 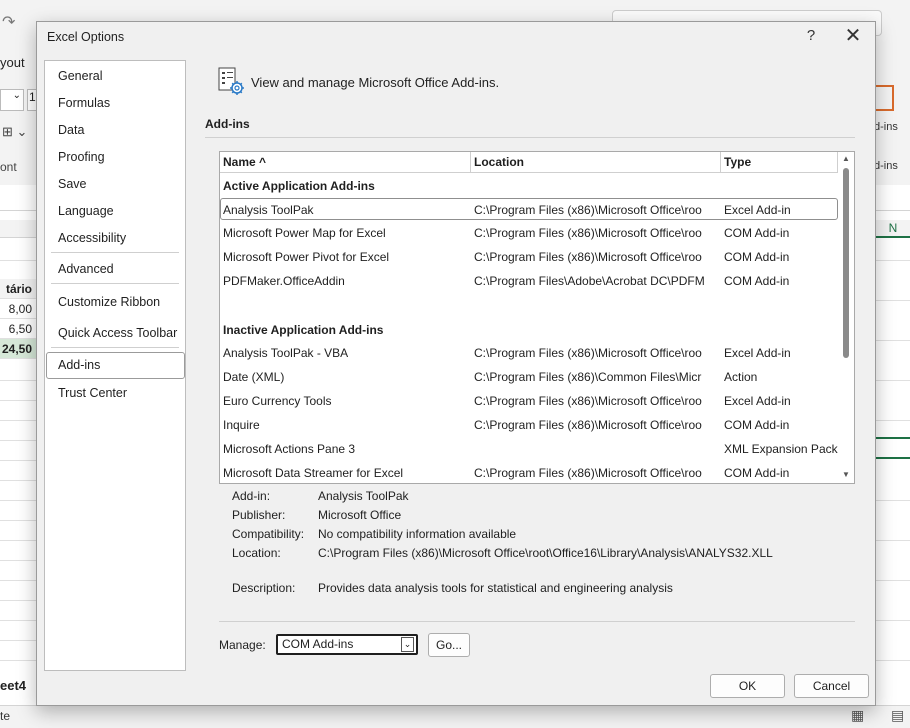 What do you see at coordinates (589, 281) in the screenshot?
I see `cell-location: C:\Program Files\Adobe\Acrobat DC\PDFM` at bounding box center [589, 281].